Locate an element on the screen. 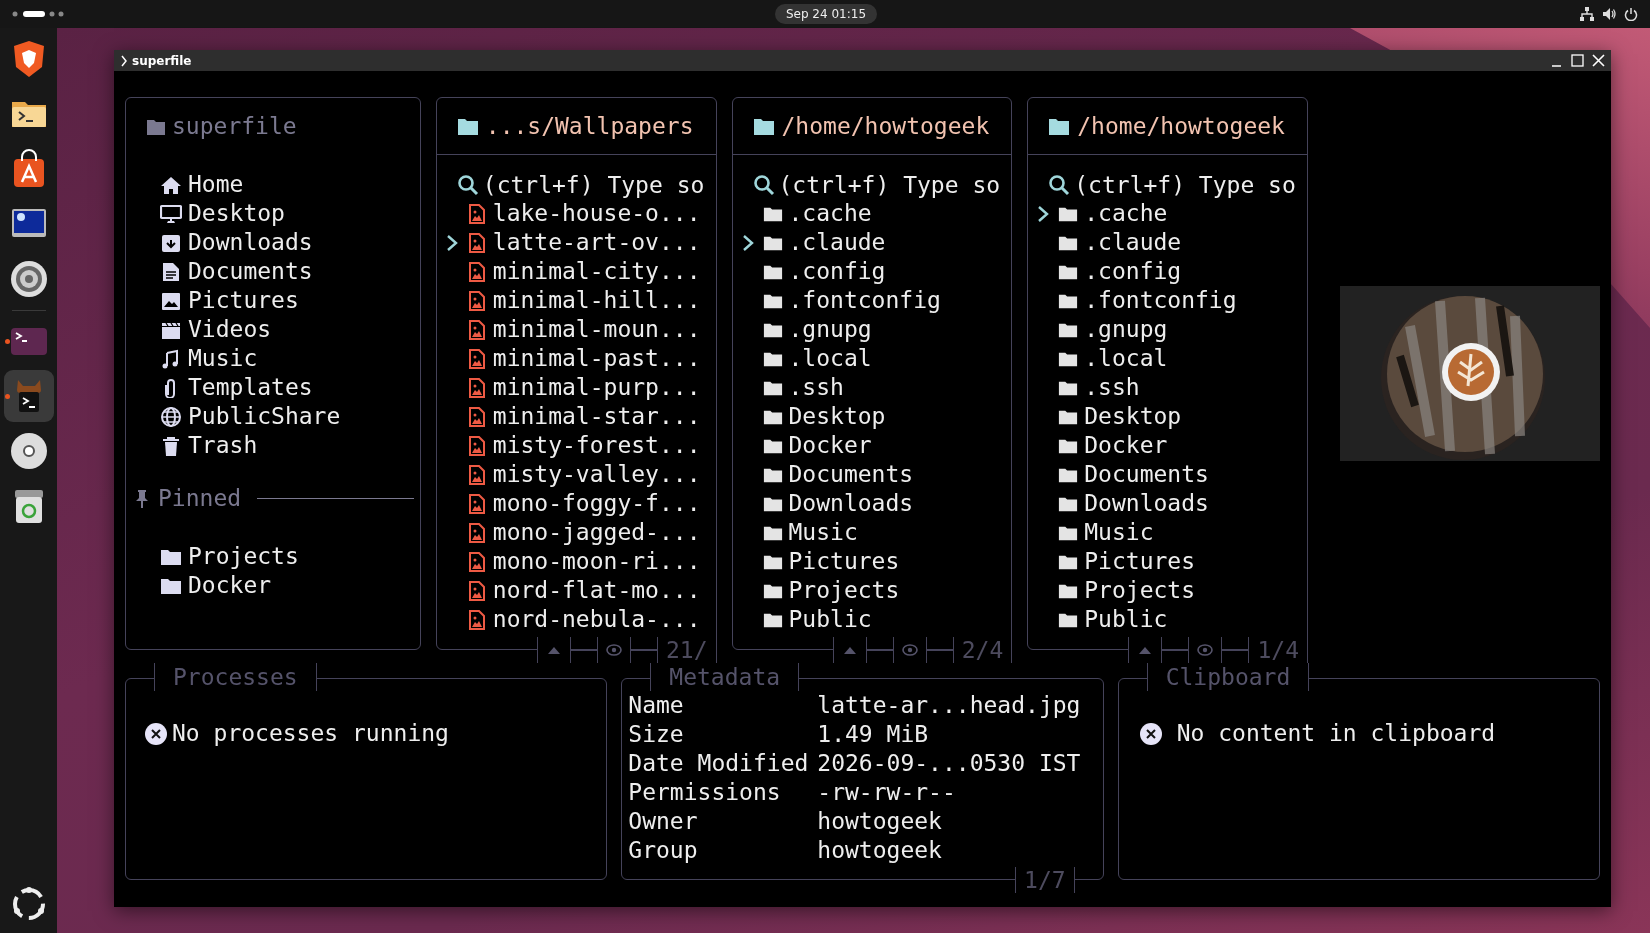  volume-icon is located at coordinates (1609, 14).